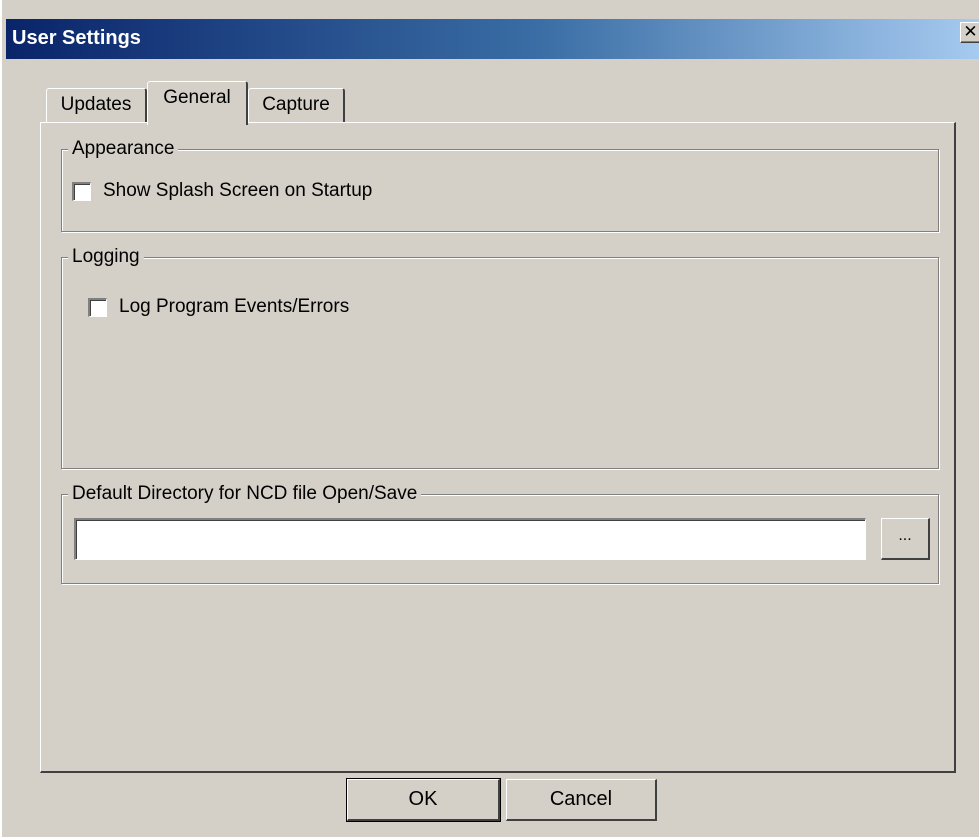  What do you see at coordinates (470, 539) in the screenshot?
I see `default-directory-input` at bounding box center [470, 539].